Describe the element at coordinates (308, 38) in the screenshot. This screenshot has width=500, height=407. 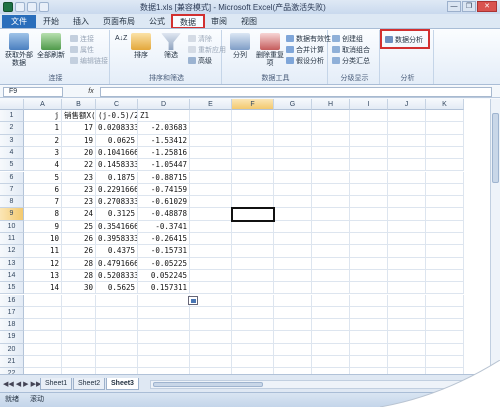
I see `data-validation-button: 数据有效性` at that location.